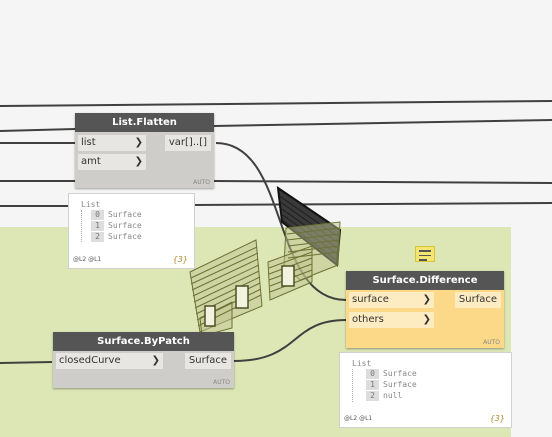  What do you see at coordinates (88, 142) in the screenshot?
I see `port-label: list` at bounding box center [88, 142].